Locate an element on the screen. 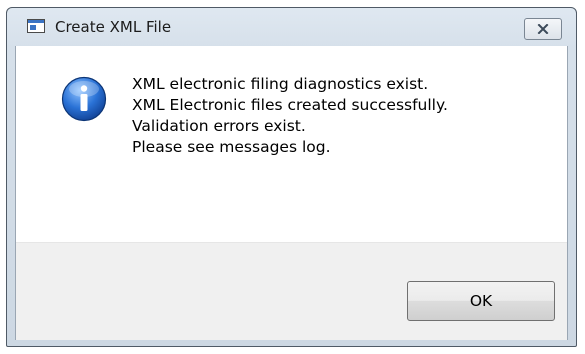 The height and width of the screenshot is (354, 585). message-line: Please see messages log. is located at coordinates (231, 147).